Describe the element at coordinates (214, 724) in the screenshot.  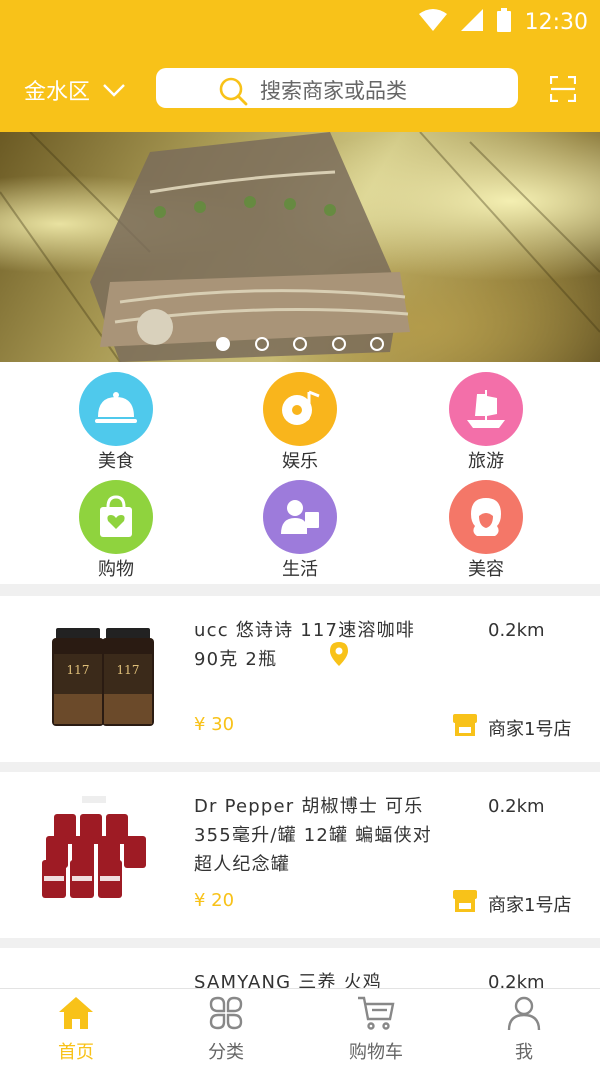
I see `product-price: ¥ 30` at that location.